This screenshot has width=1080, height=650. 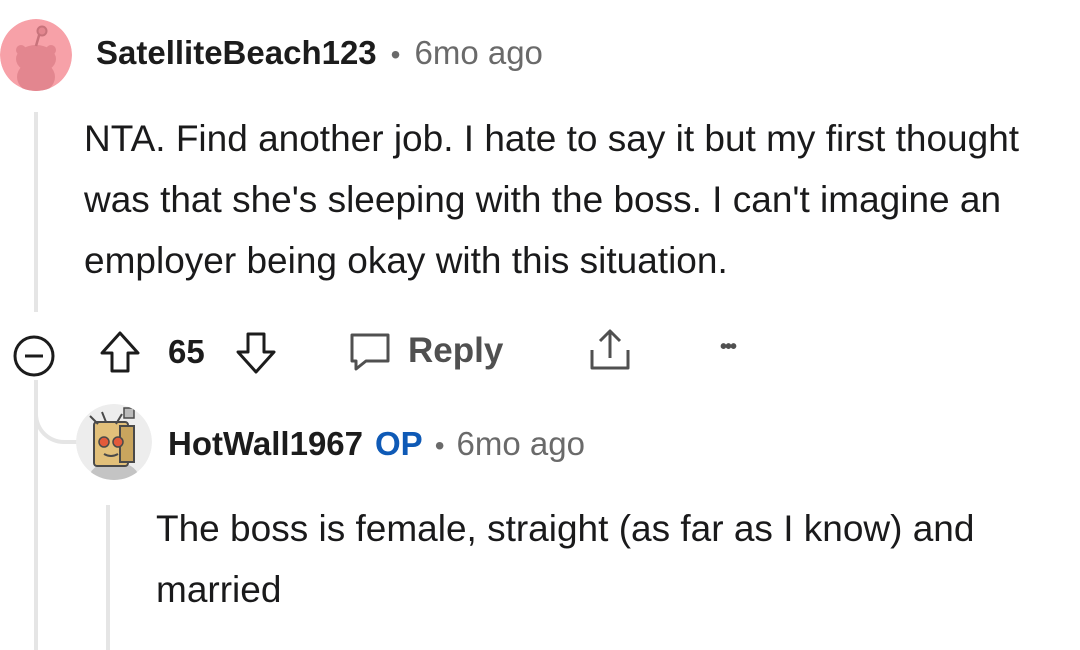 I want to click on reply-timestamp: 6mo ago, so click(x=520, y=443).